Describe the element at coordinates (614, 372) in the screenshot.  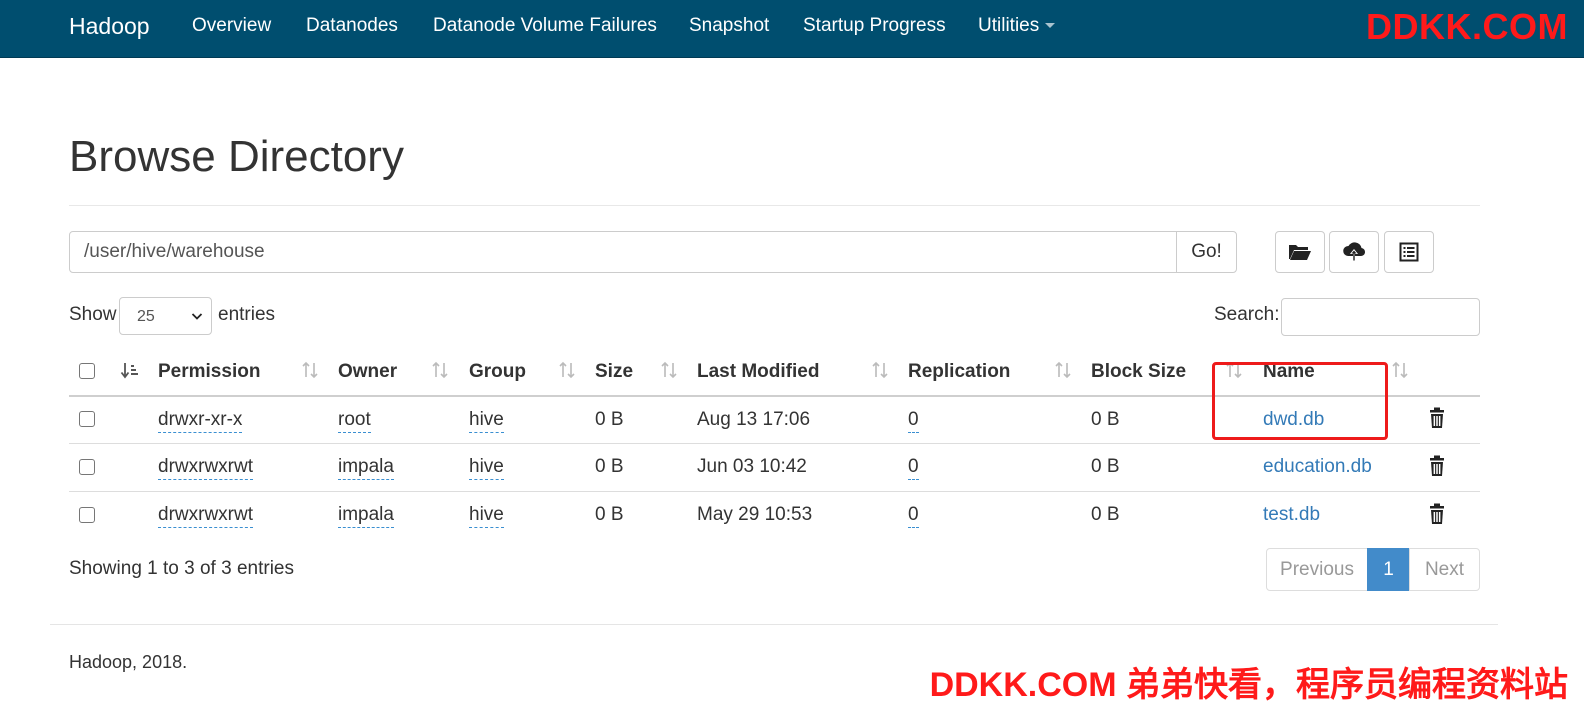
I see `column-header-size: Size` at that location.